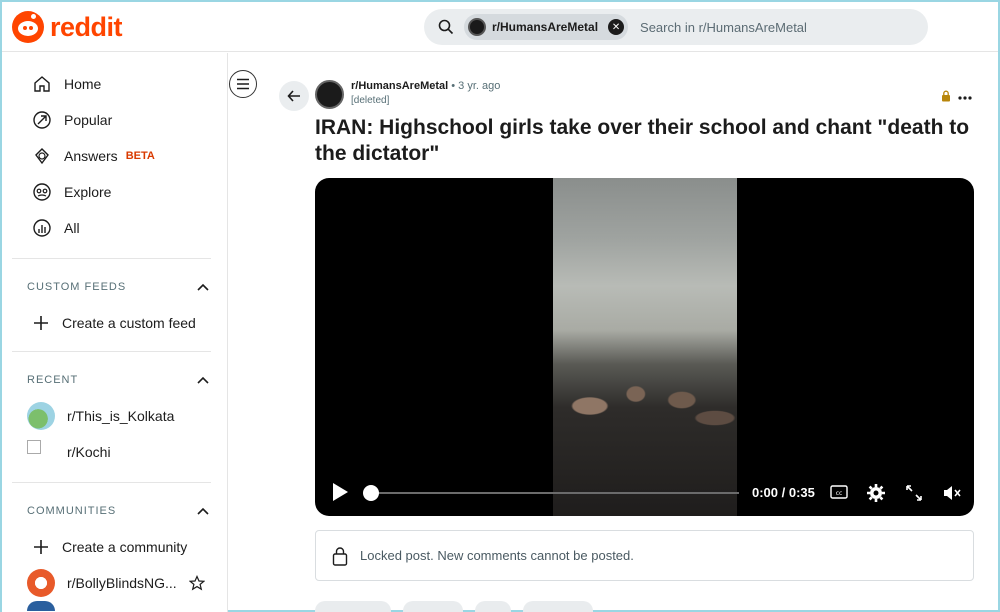 This screenshot has height=612, width=1000. I want to click on mute-icon, so click(952, 493).